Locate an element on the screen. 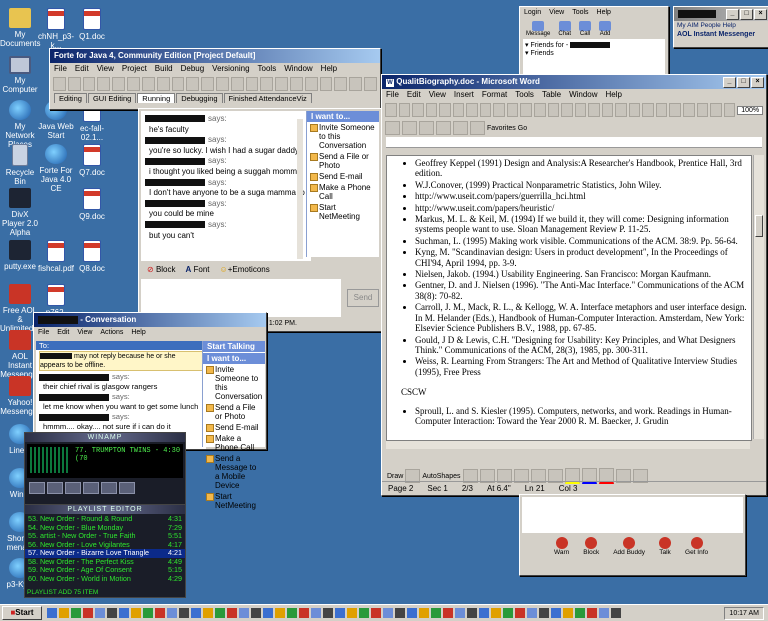 The height and width of the screenshot is (621, 768). menu-item: Edit is located at coordinates (82, 69).